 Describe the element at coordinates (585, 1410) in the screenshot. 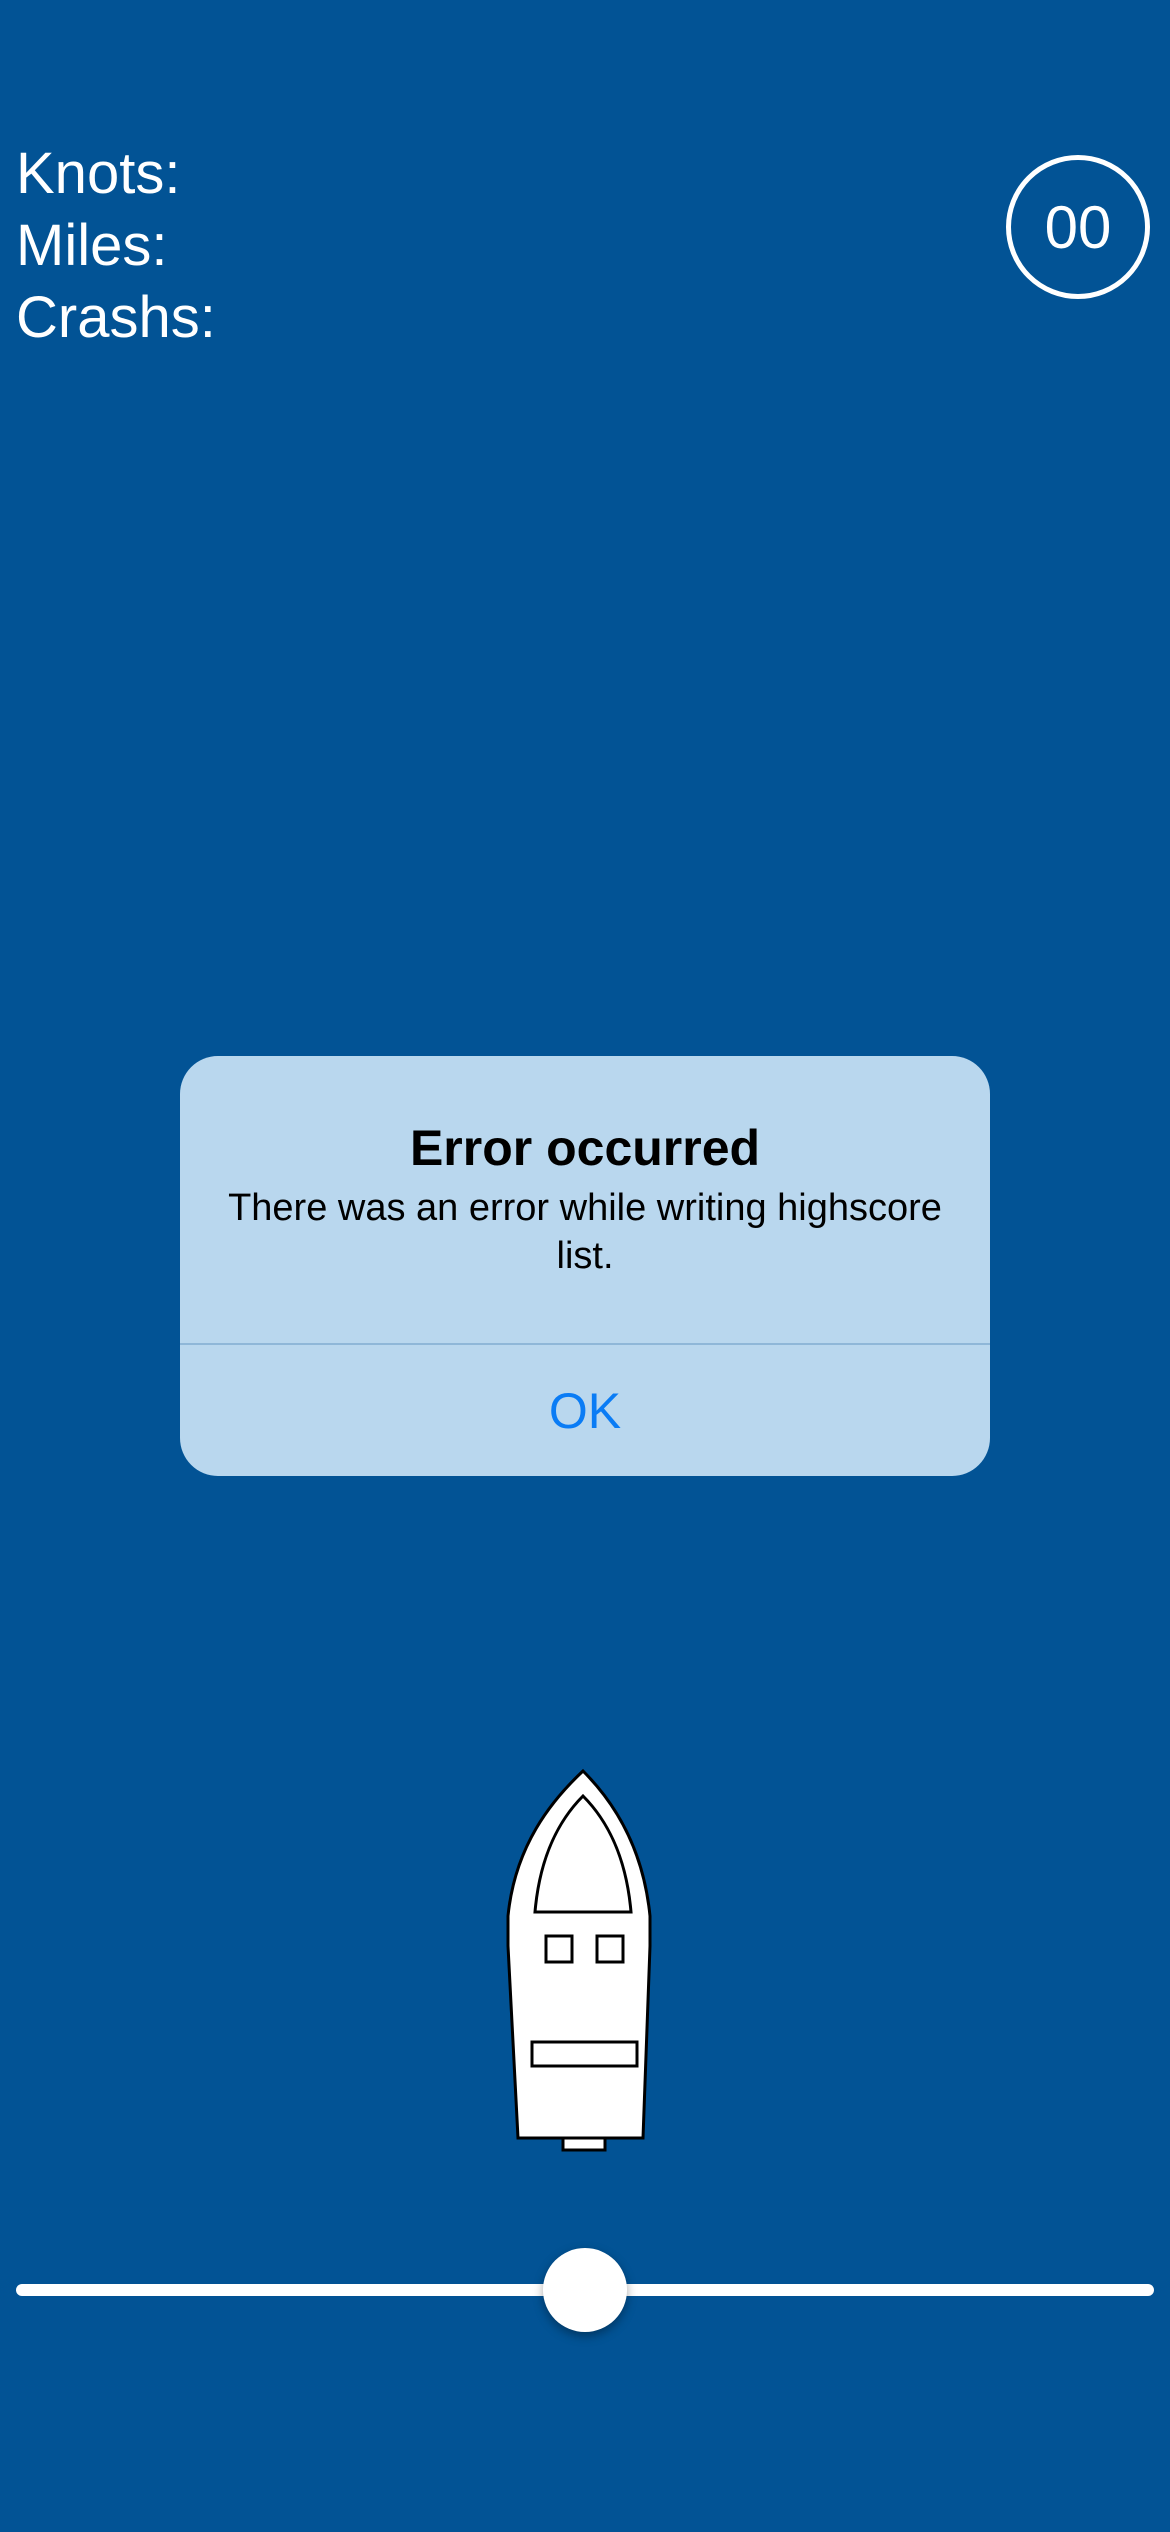

I see `ok-button: OK` at that location.